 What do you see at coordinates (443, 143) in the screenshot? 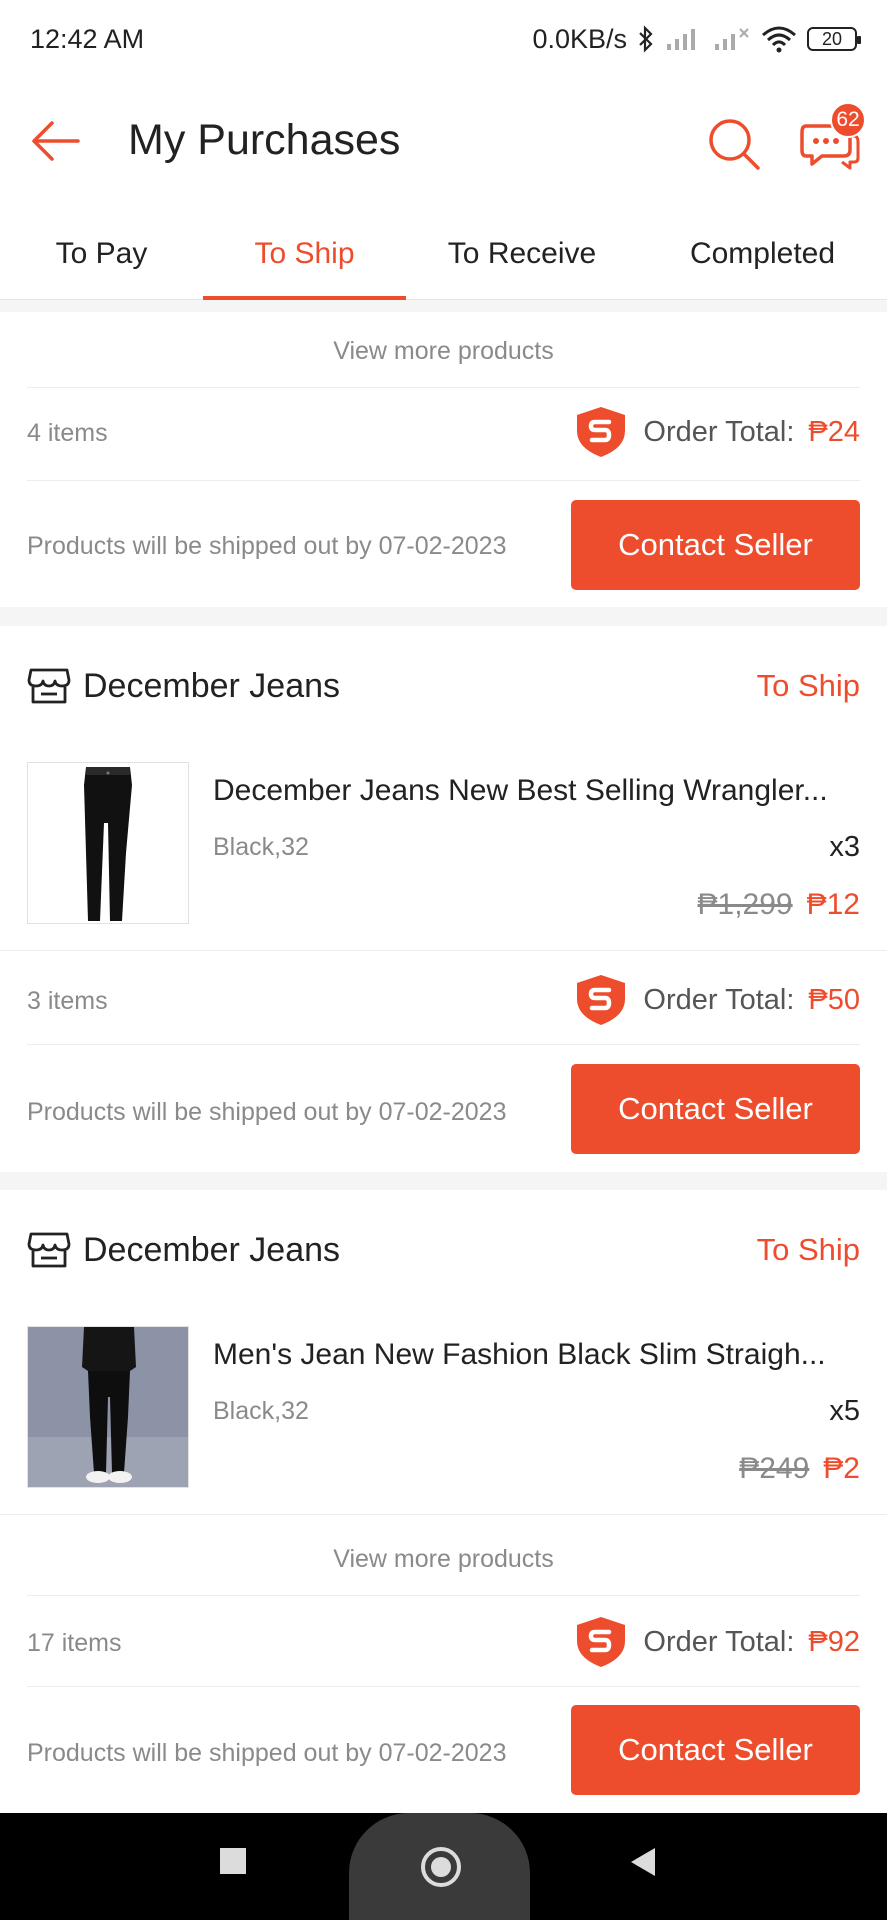
I see `app-header: My Purchases 62` at bounding box center [443, 143].